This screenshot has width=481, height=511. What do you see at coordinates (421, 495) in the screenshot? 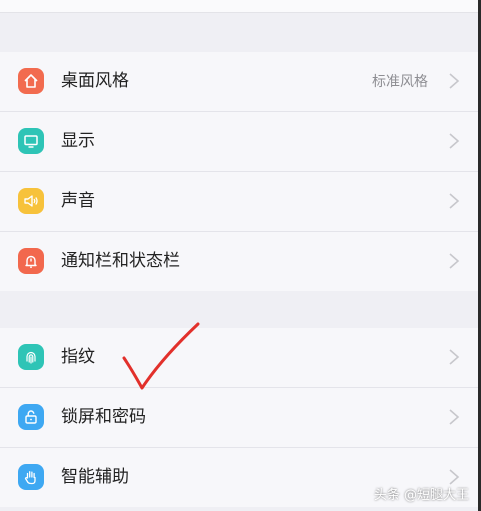
I see `watermark: 头条 @短腿大王` at bounding box center [421, 495].